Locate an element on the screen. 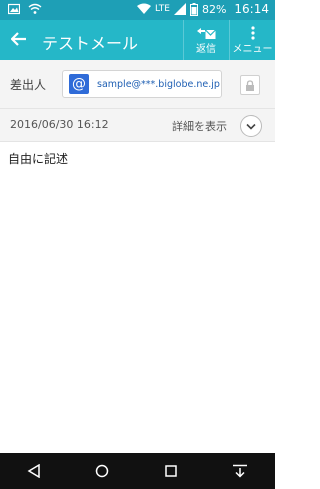 The height and width of the screenshot is (489, 320). battery-percent: 82% is located at coordinates (214, 9).